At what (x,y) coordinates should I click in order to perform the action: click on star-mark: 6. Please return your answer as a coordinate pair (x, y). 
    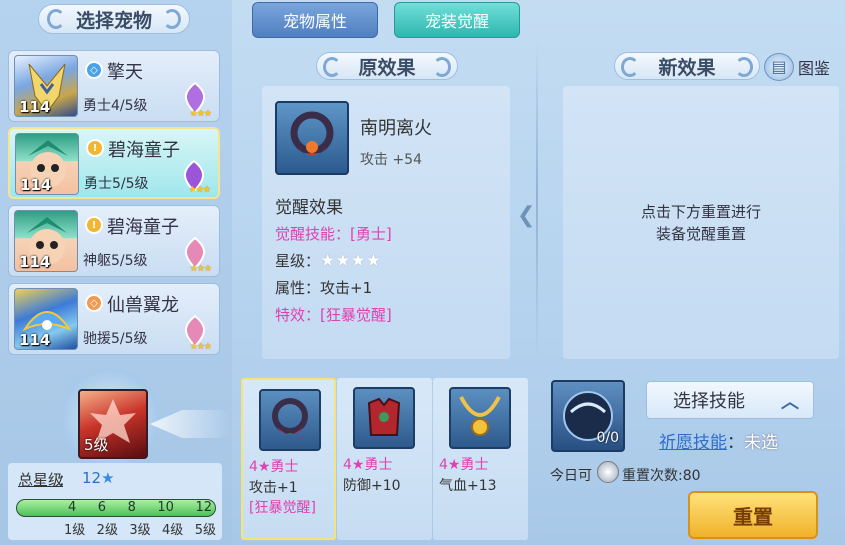
    Looking at the image, I should click on (102, 507).